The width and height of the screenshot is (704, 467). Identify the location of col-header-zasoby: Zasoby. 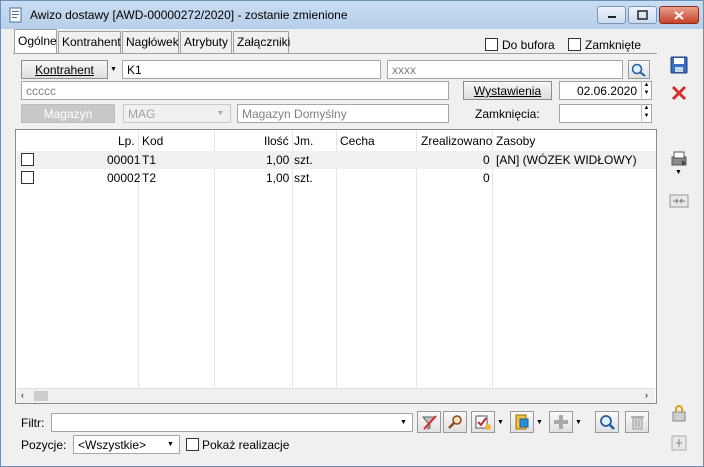
(515, 140).